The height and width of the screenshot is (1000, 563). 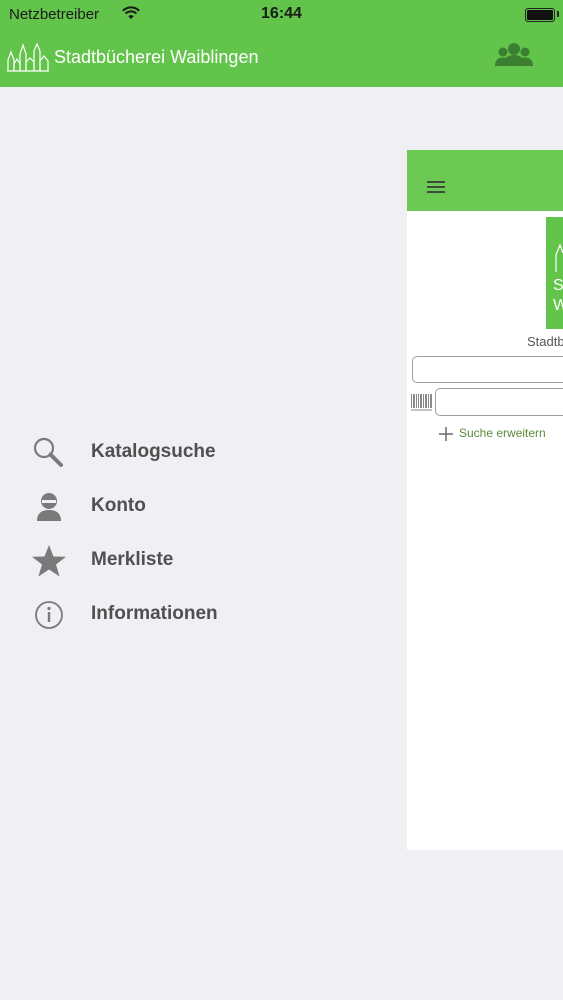 I want to click on search-input, so click(x=487, y=369).